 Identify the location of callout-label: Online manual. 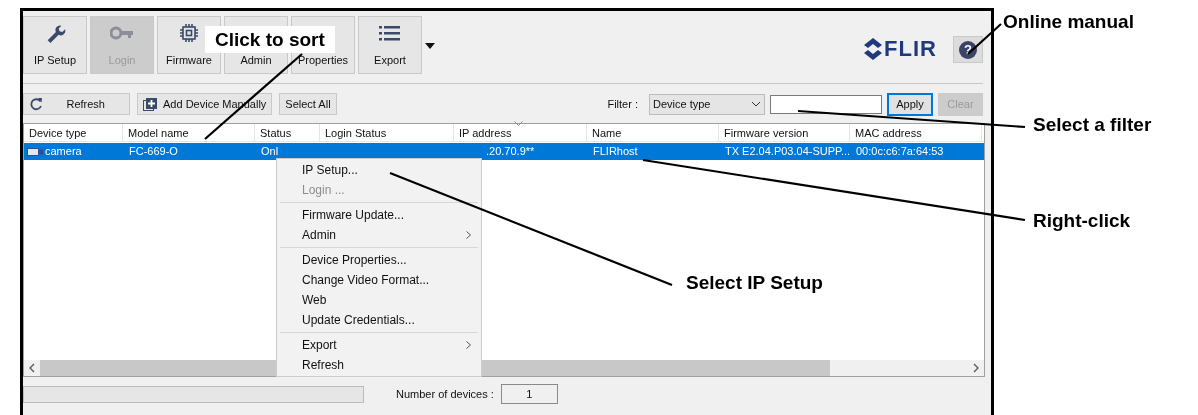
(1068, 21).